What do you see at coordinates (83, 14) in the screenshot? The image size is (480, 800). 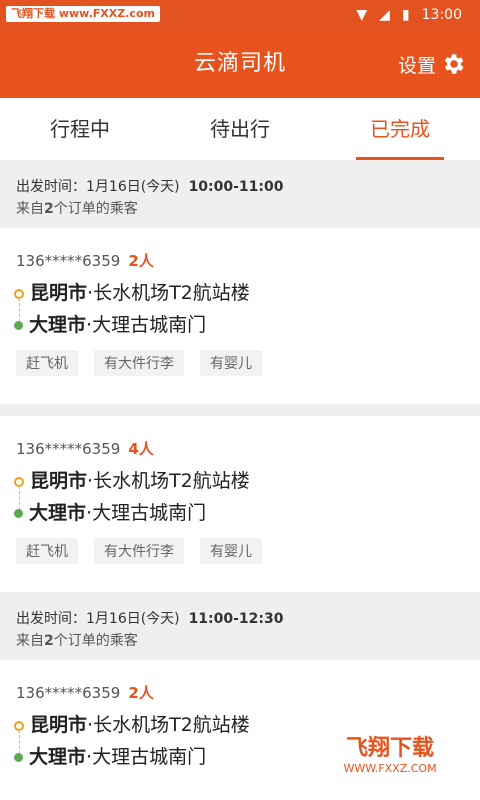 I see `watermark-badge: 飞翔下载 www.FXXZ.com` at bounding box center [83, 14].